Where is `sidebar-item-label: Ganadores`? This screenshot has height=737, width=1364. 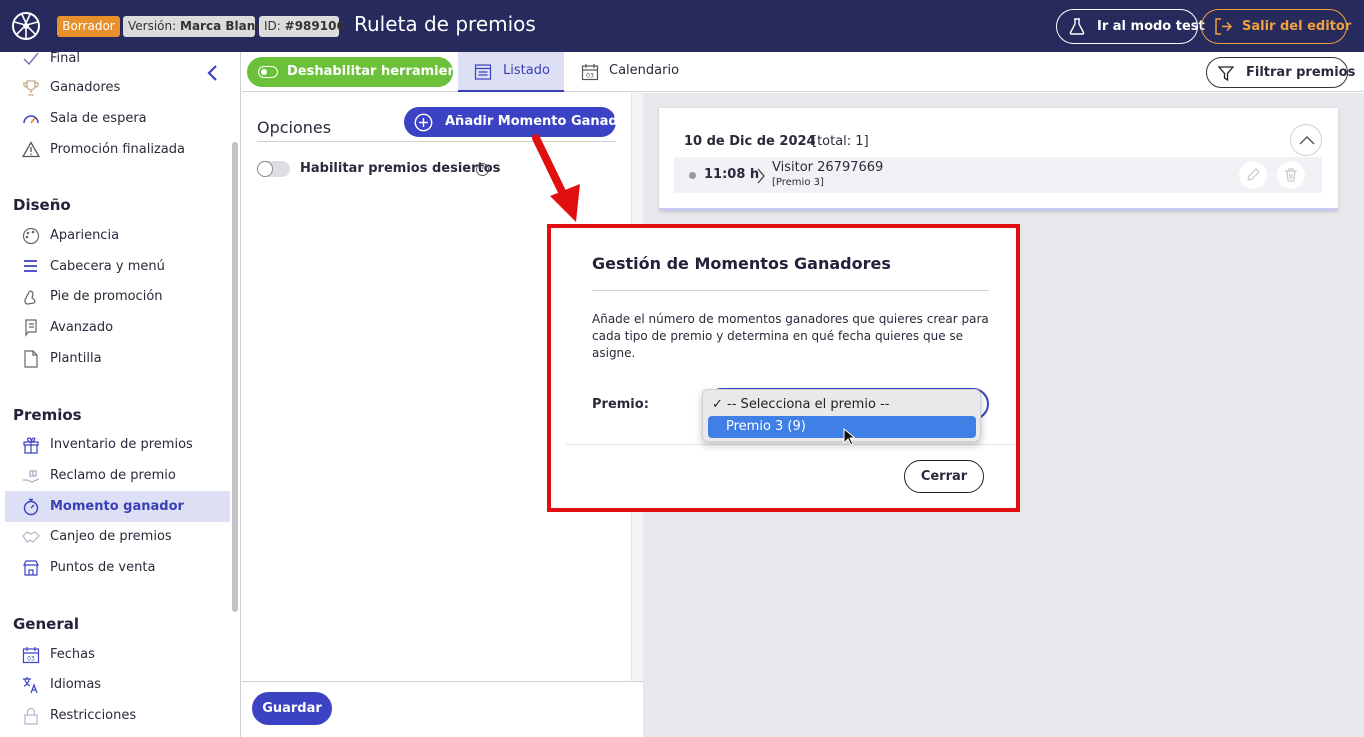
sidebar-item-label: Ganadores is located at coordinates (85, 87).